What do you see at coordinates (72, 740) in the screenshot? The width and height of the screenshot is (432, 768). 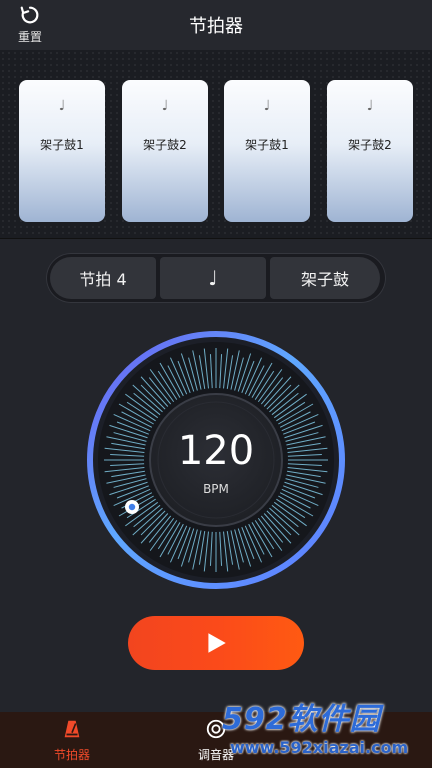 I see `tab-metronome: 节拍器` at bounding box center [72, 740].